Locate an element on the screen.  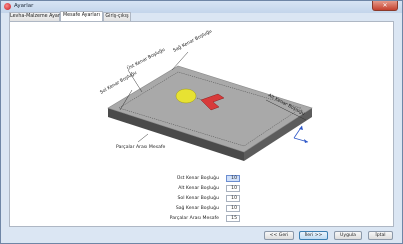
bottom-margin-field-label: Alt Kenar Boşluğu is located at coordinates (198, 188).